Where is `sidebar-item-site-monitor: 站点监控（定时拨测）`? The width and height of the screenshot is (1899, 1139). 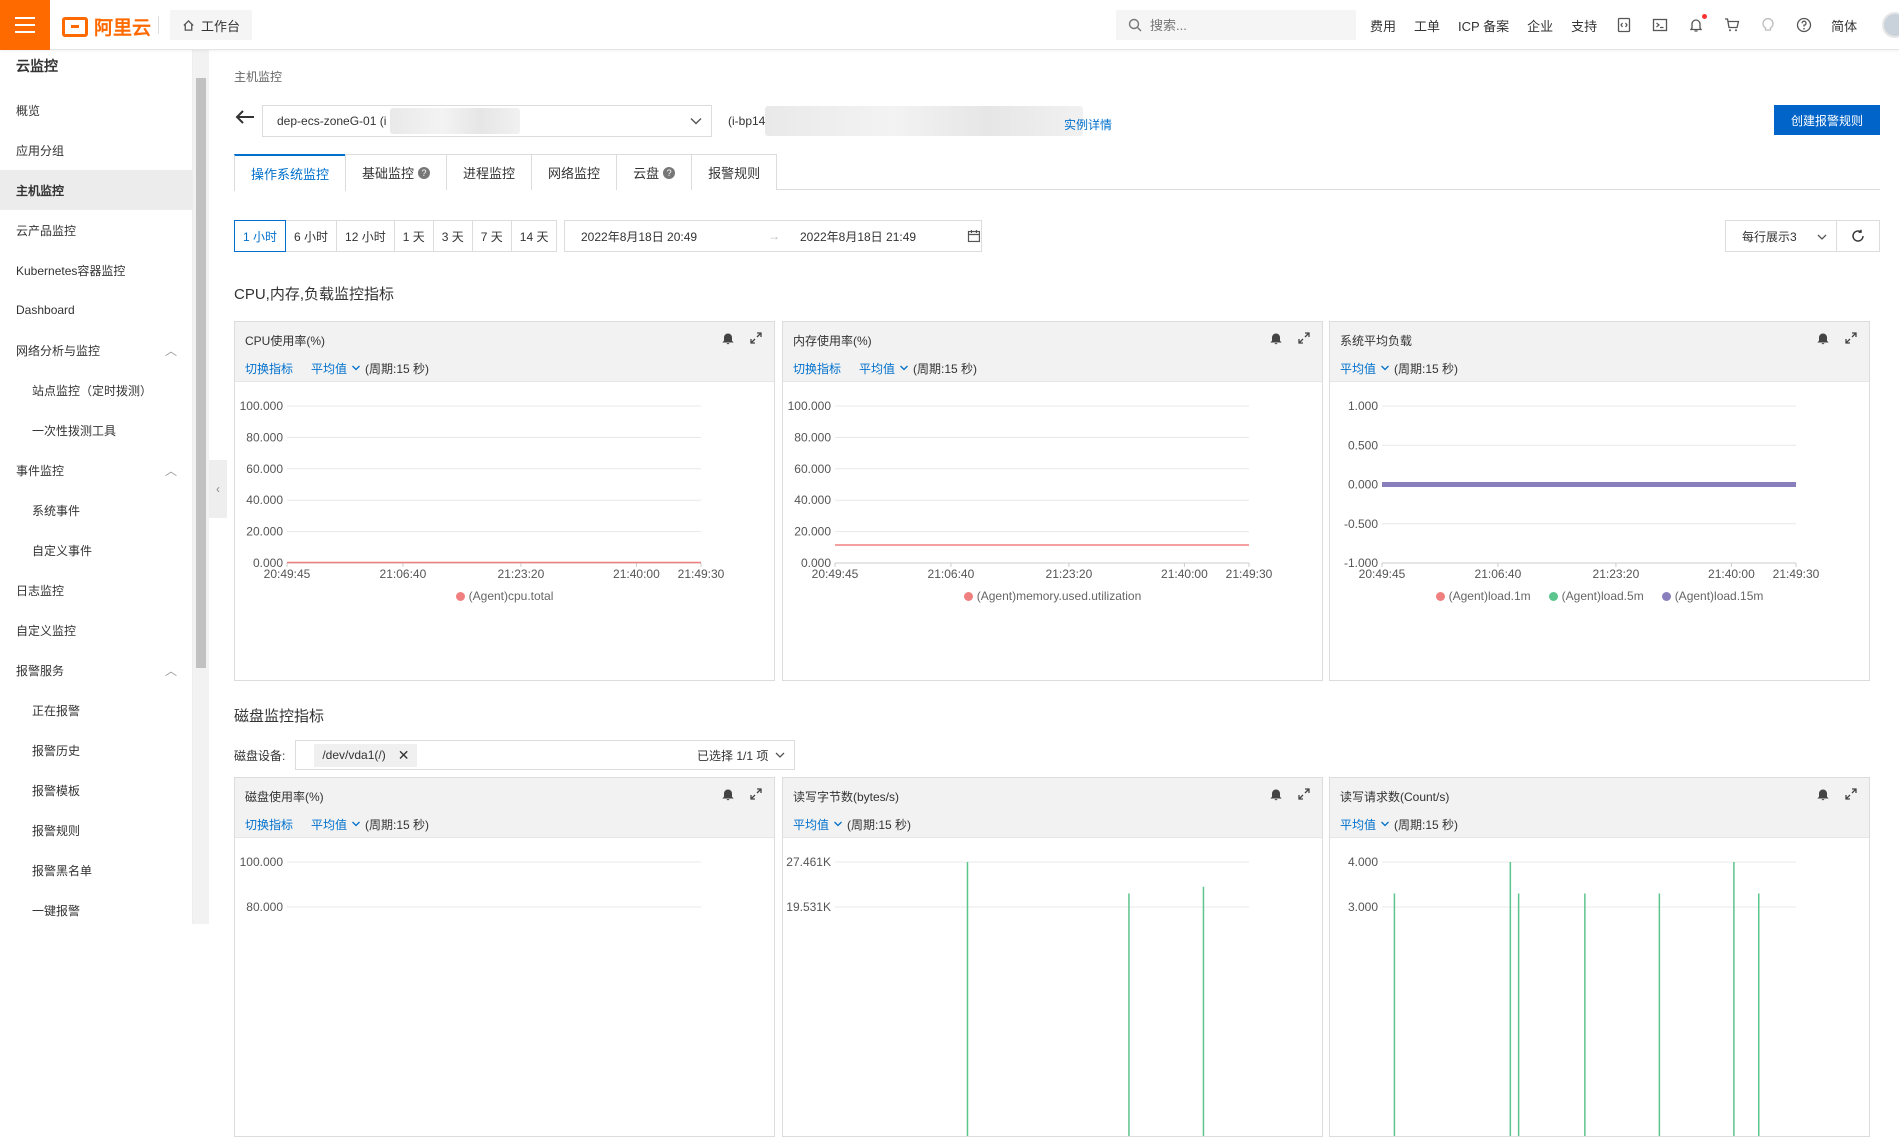 sidebar-item-site-monitor: 站点监控（定时拨测） is located at coordinates (96, 390).